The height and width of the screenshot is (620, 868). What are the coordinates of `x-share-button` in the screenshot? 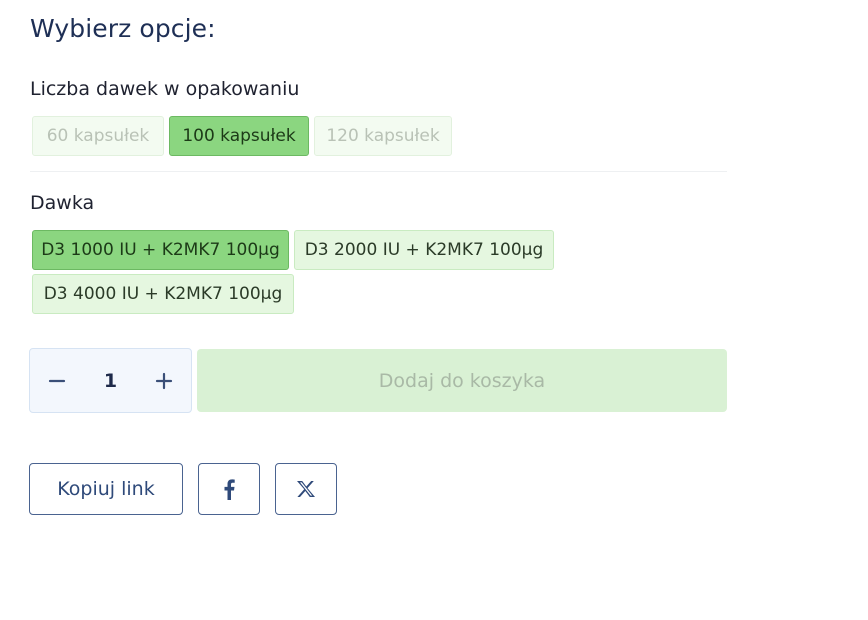 It's located at (306, 489).